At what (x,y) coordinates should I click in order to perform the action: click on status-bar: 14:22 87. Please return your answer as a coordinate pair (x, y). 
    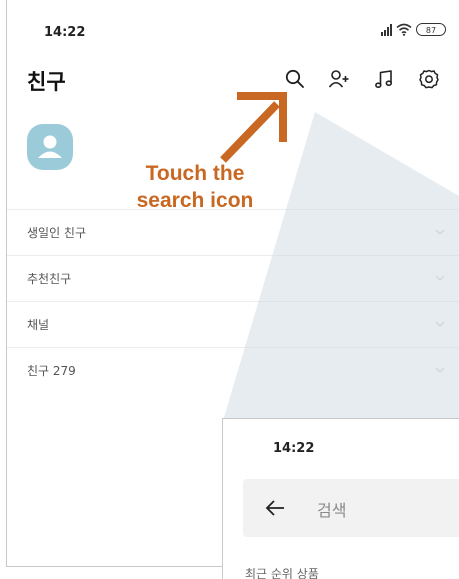
    Looking at the image, I should click on (233, 28).